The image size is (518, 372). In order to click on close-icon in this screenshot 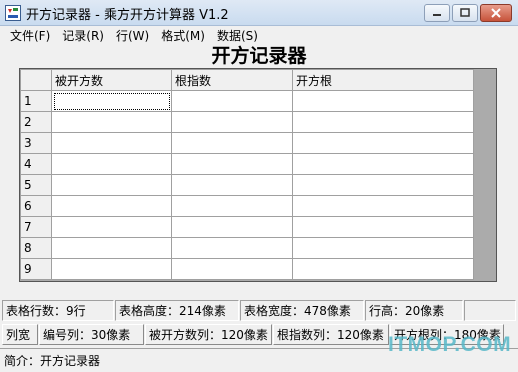, I will do `click(496, 13)`.